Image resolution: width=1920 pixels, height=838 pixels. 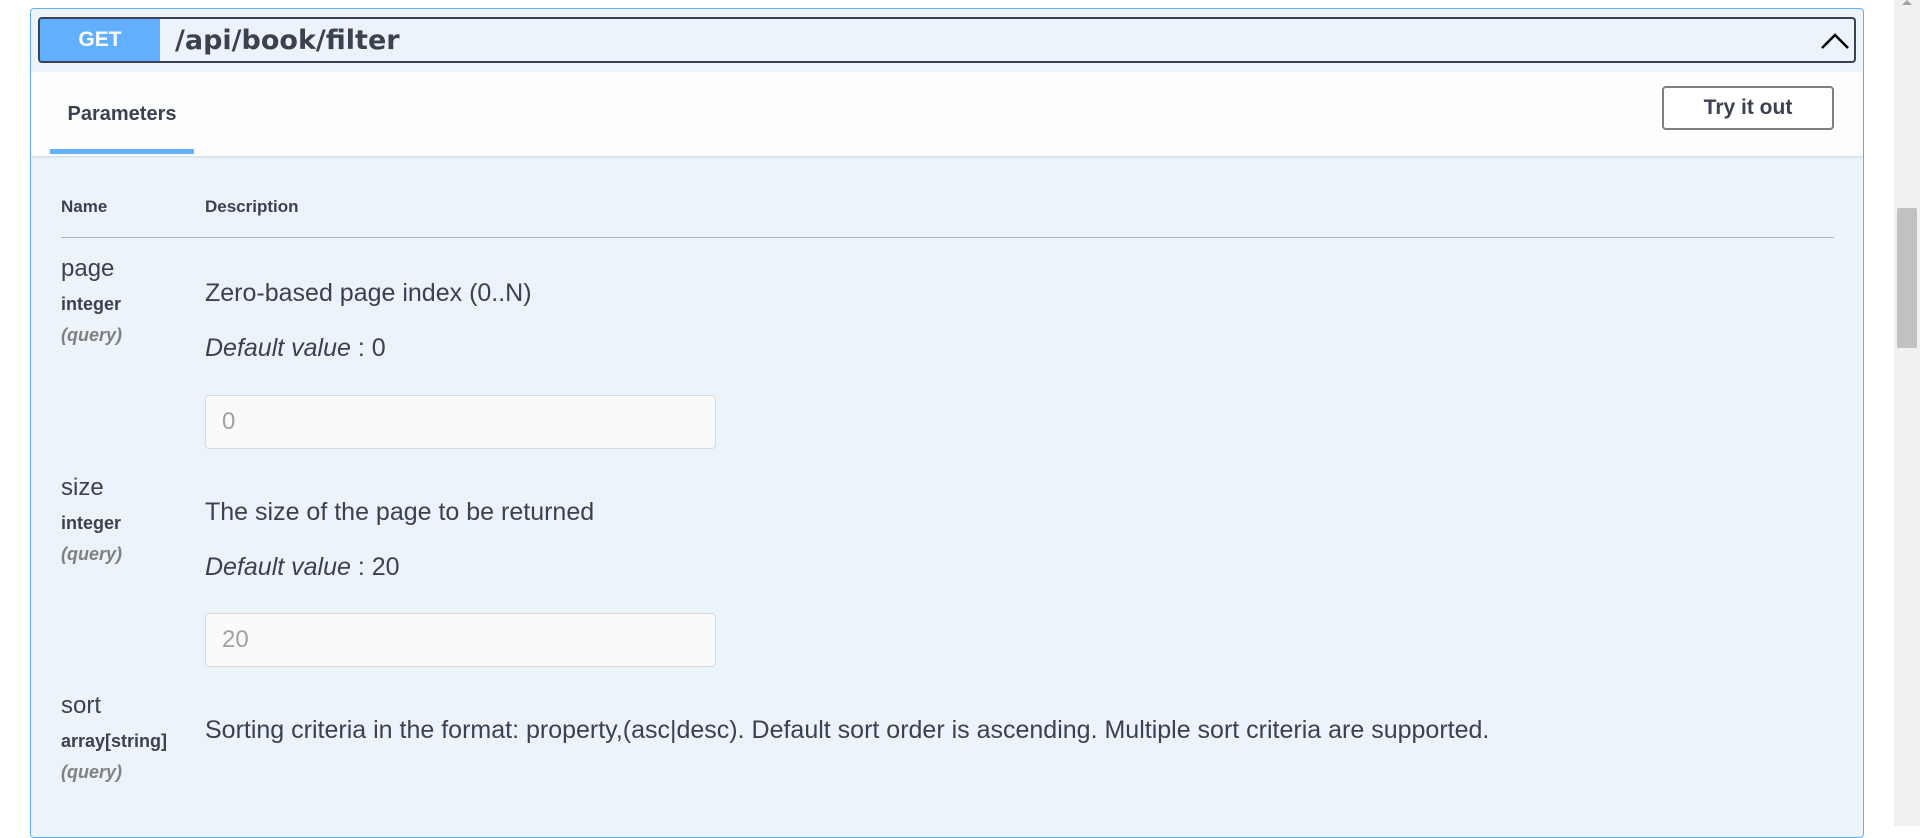 What do you see at coordinates (460, 640) in the screenshot?
I see `size-input` at bounding box center [460, 640].